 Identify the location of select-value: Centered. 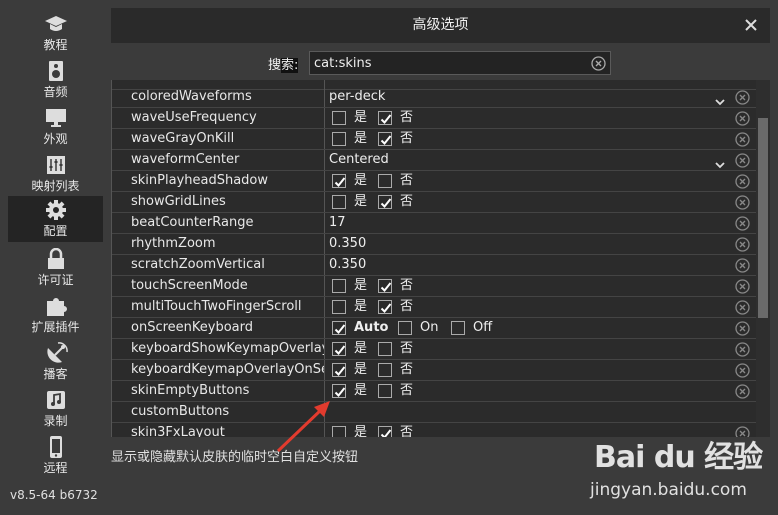
(359, 159).